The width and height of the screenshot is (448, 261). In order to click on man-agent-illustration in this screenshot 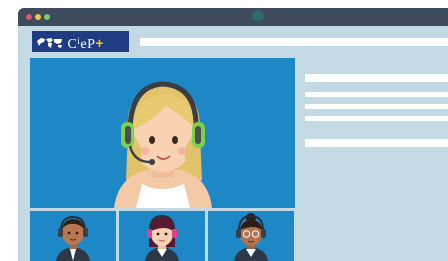, I will do `click(73, 238)`.